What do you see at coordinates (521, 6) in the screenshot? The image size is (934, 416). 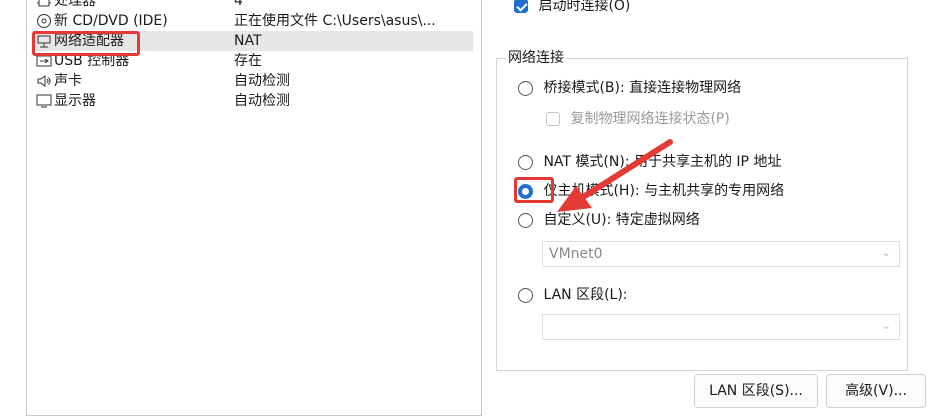 I see `checkbox-checked` at bounding box center [521, 6].